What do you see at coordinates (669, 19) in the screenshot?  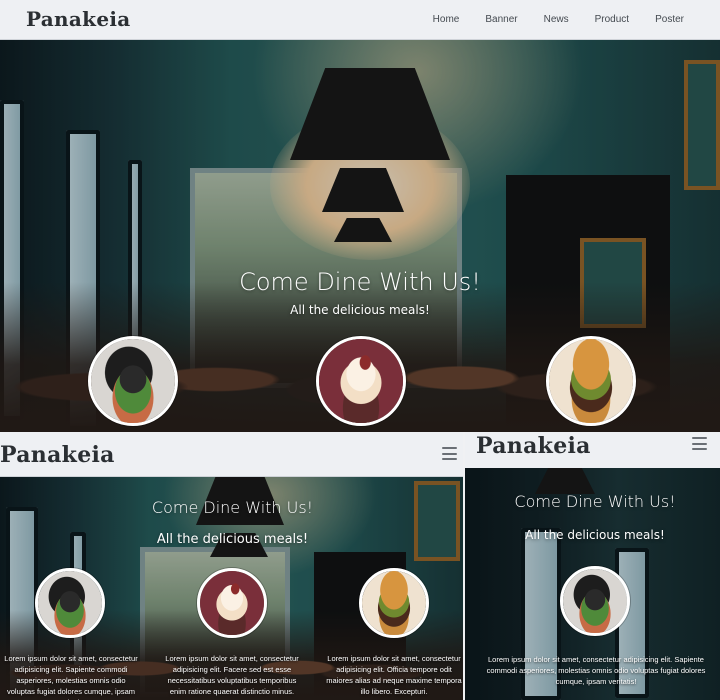 I see `nav-link-poster: Poster` at bounding box center [669, 19].